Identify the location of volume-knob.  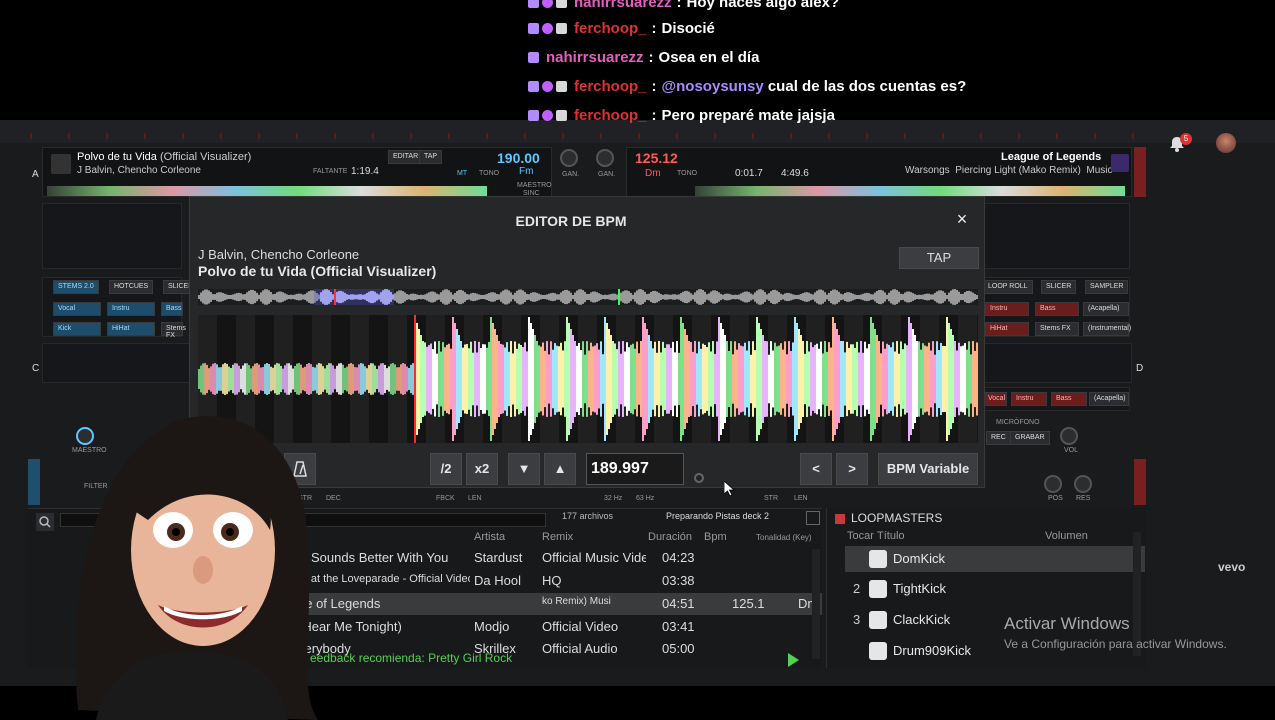
(1069, 436).